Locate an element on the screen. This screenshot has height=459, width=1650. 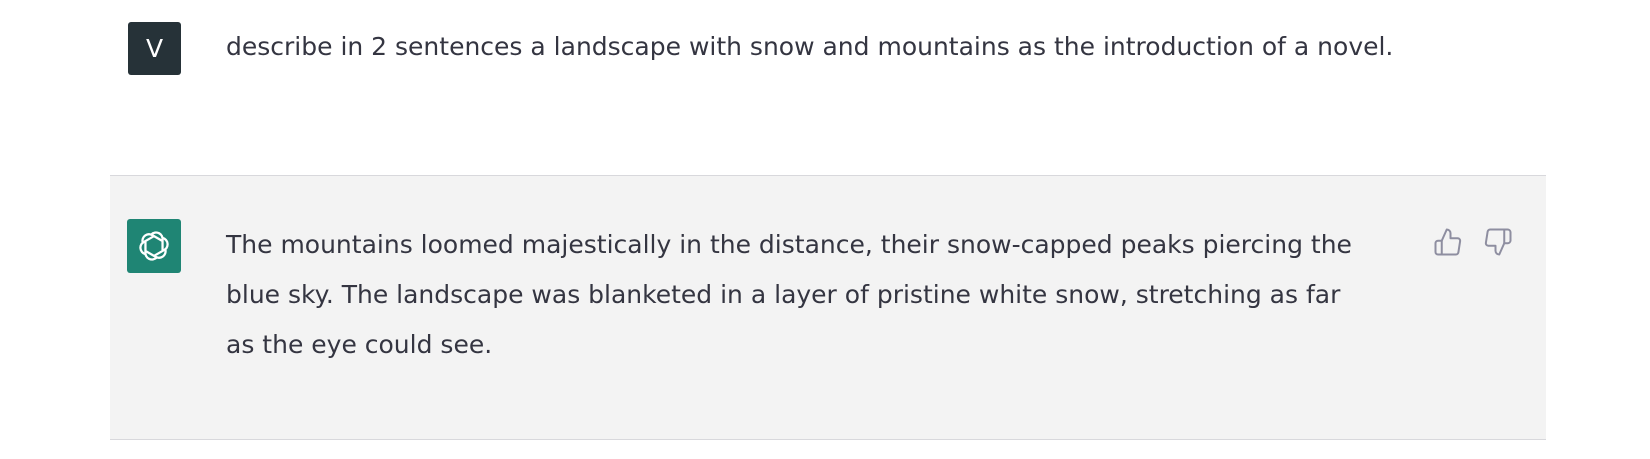
openai-logo-icon is located at coordinates (154, 246).